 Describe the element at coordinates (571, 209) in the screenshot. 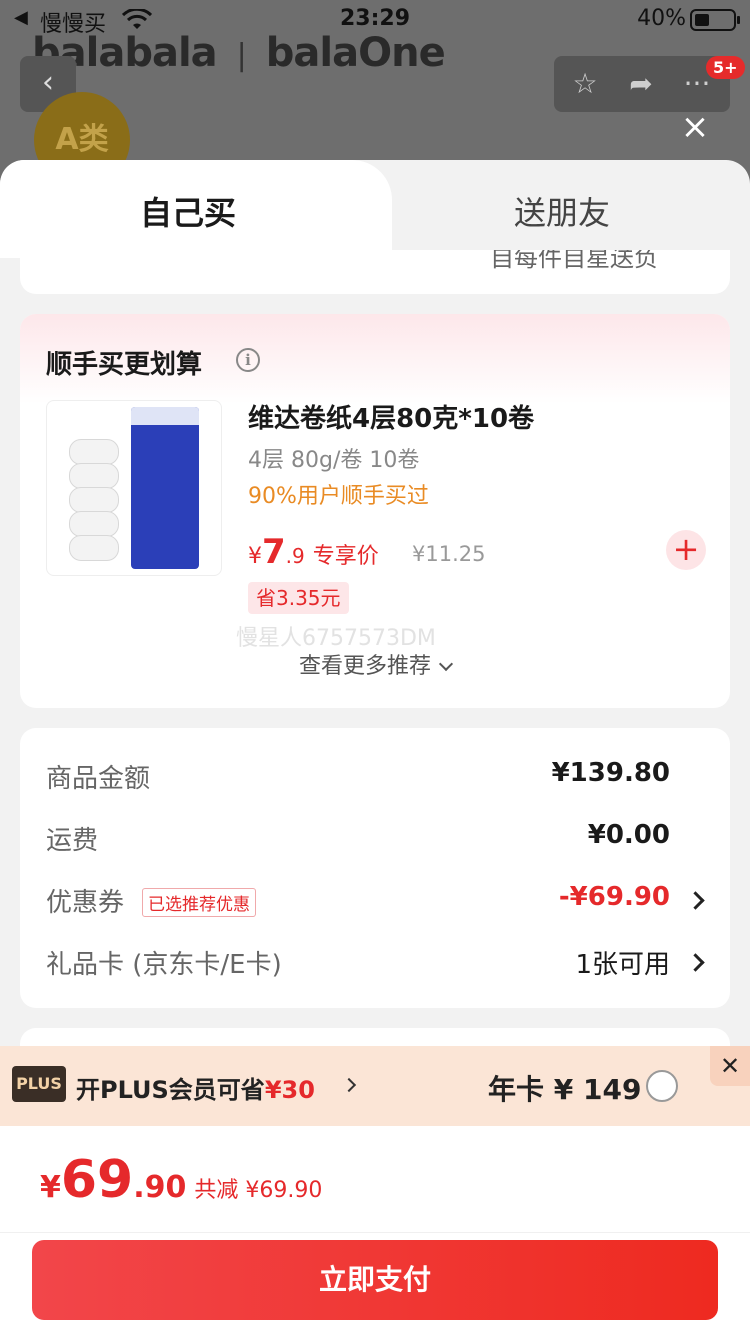

I see `tab-gift-to-friend: 送朋友` at that location.